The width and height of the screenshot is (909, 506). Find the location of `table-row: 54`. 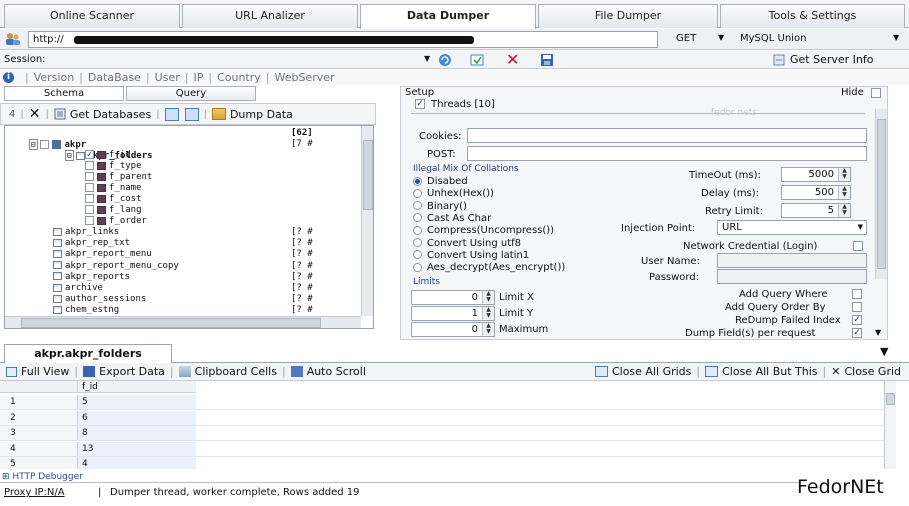

table-row: 54 is located at coordinates (442, 463).